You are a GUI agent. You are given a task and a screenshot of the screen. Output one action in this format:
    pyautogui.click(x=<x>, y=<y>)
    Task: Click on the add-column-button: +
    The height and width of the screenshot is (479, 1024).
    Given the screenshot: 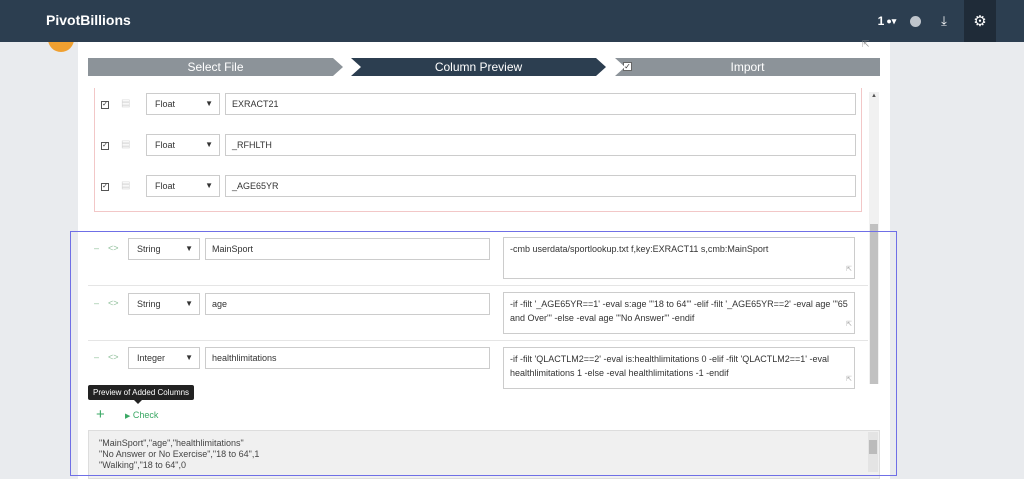 What is the action you would take?
    pyautogui.click(x=100, y=414)
    